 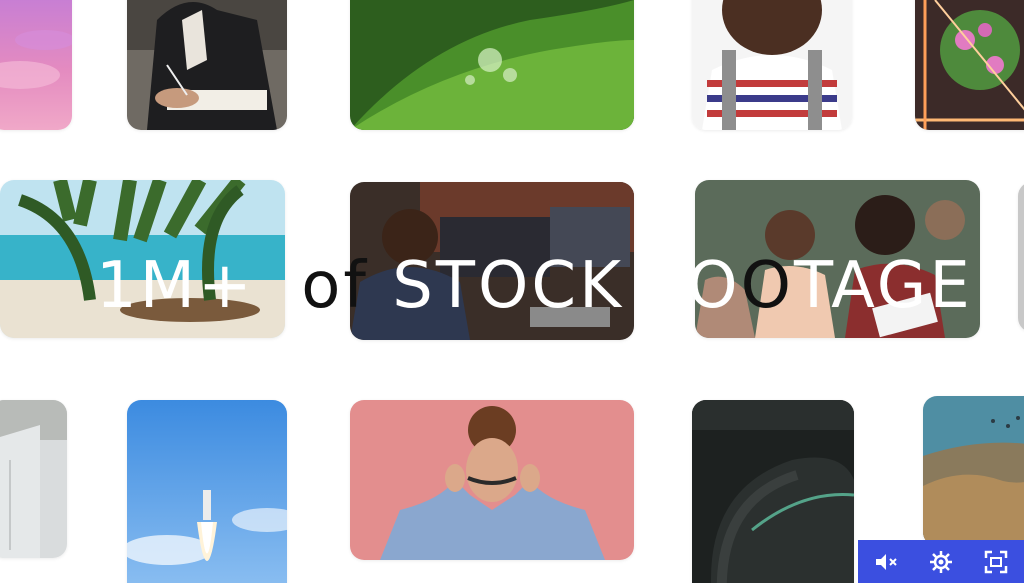 What do you see at coordinates (973, 471) in the screenshot?
I see `underwater-reef-clip` at bounding box center [973, 471].